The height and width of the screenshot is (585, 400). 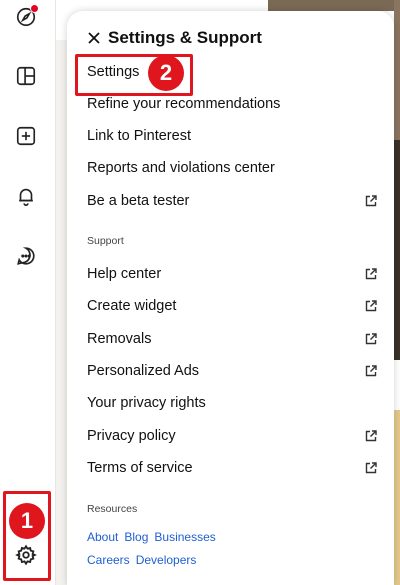 I want to click on menu-item-removals: Removals, so click(x=232, y=339).